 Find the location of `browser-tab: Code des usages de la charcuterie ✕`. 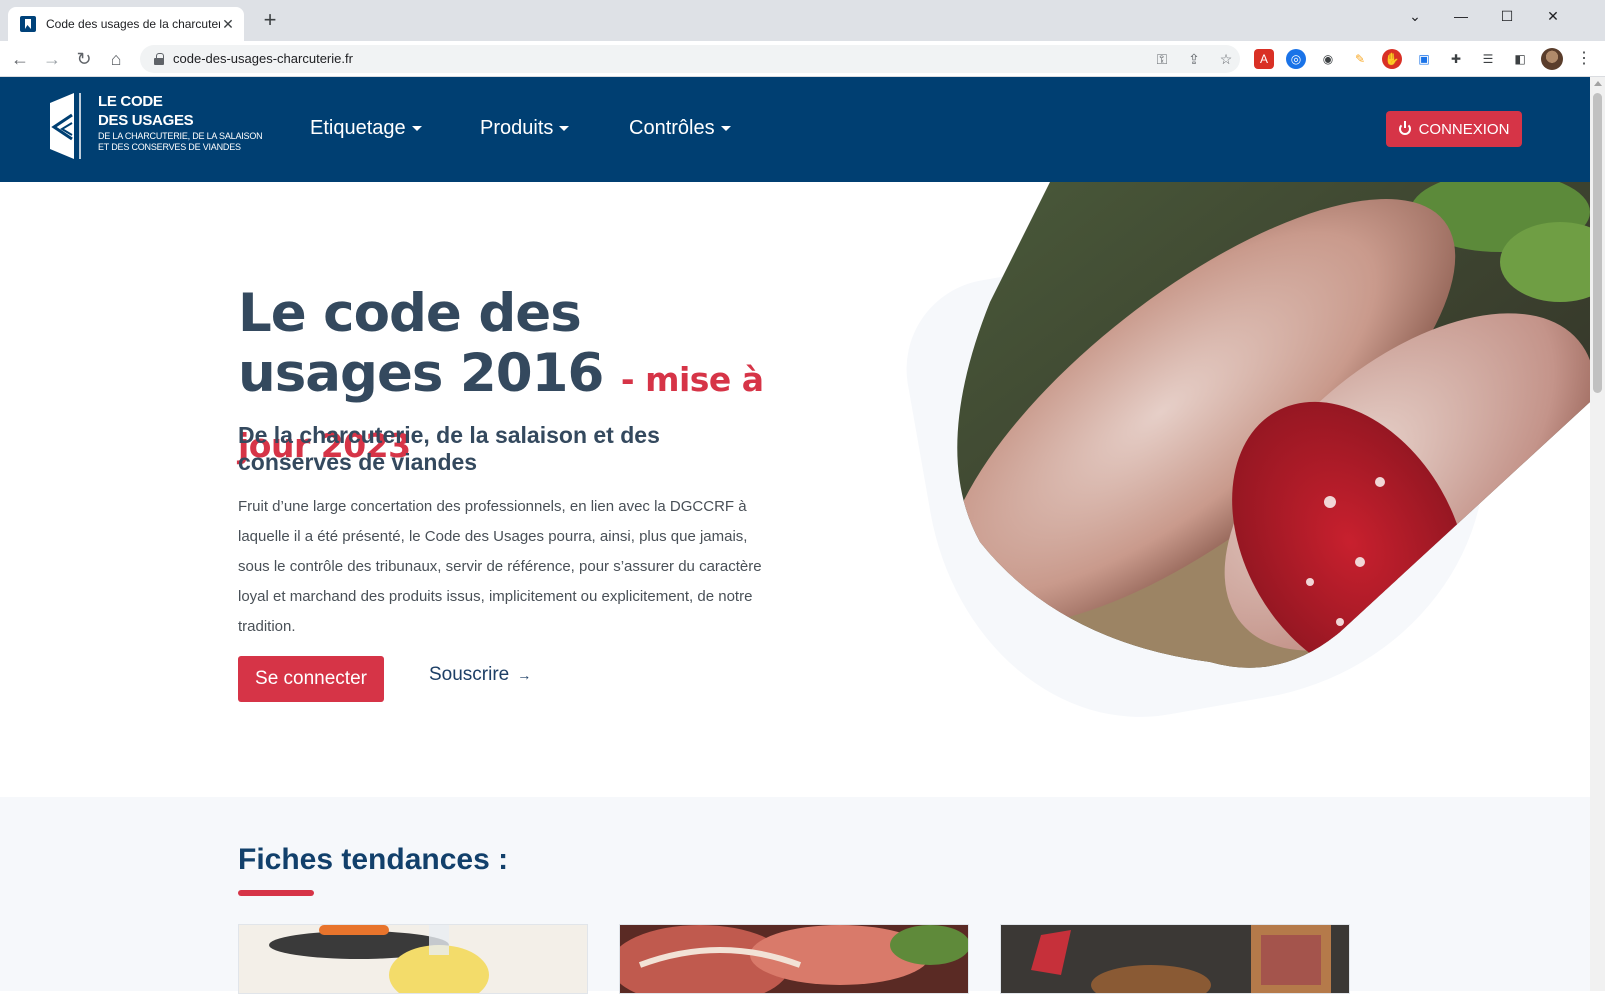

browser-tab: Code des usages de la charcuterie ✕ is located at coordinates (126, 24).